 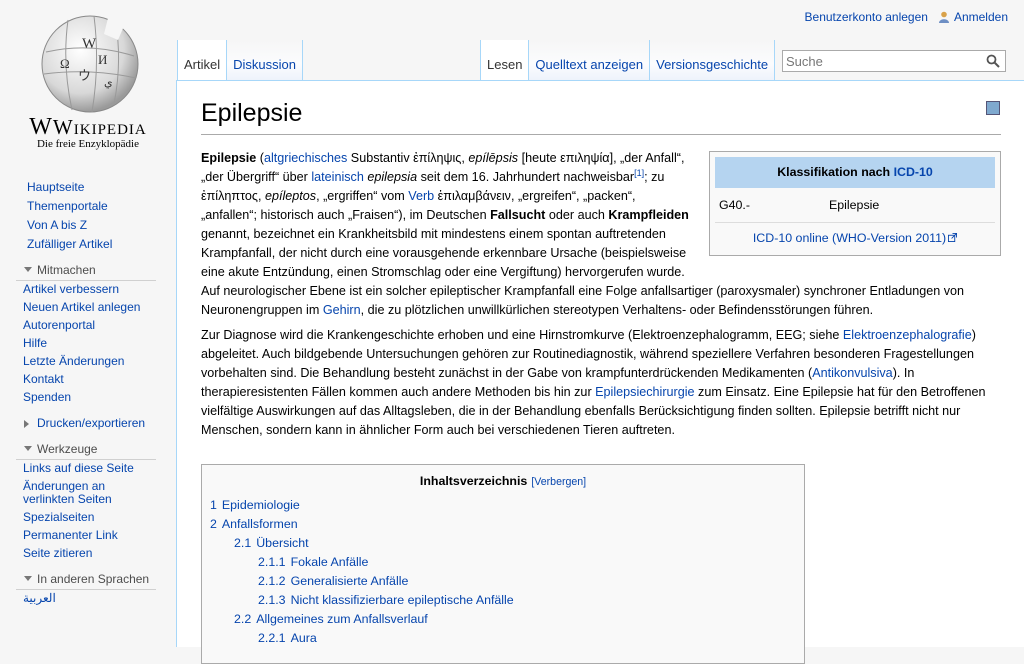 I want to click on nav-link: Von A bis Z, so click(x=57, y=225).